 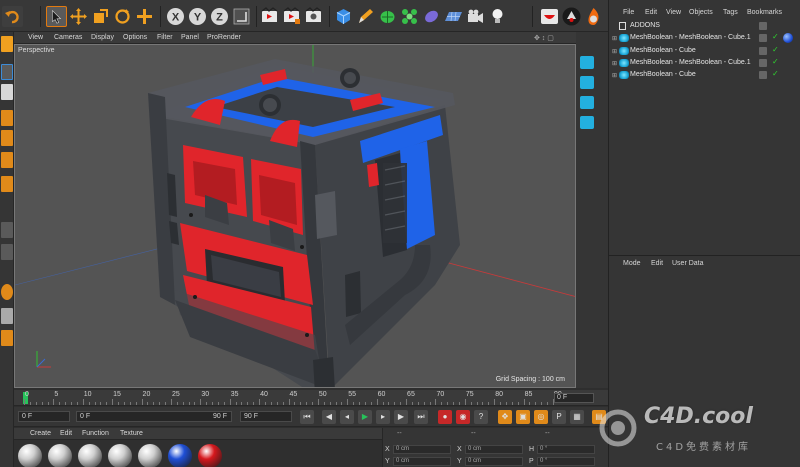 What do you see at coordinates (7, 44) in the screenshot?
I see `make-editable-icon` at bounding box center [7, 44].